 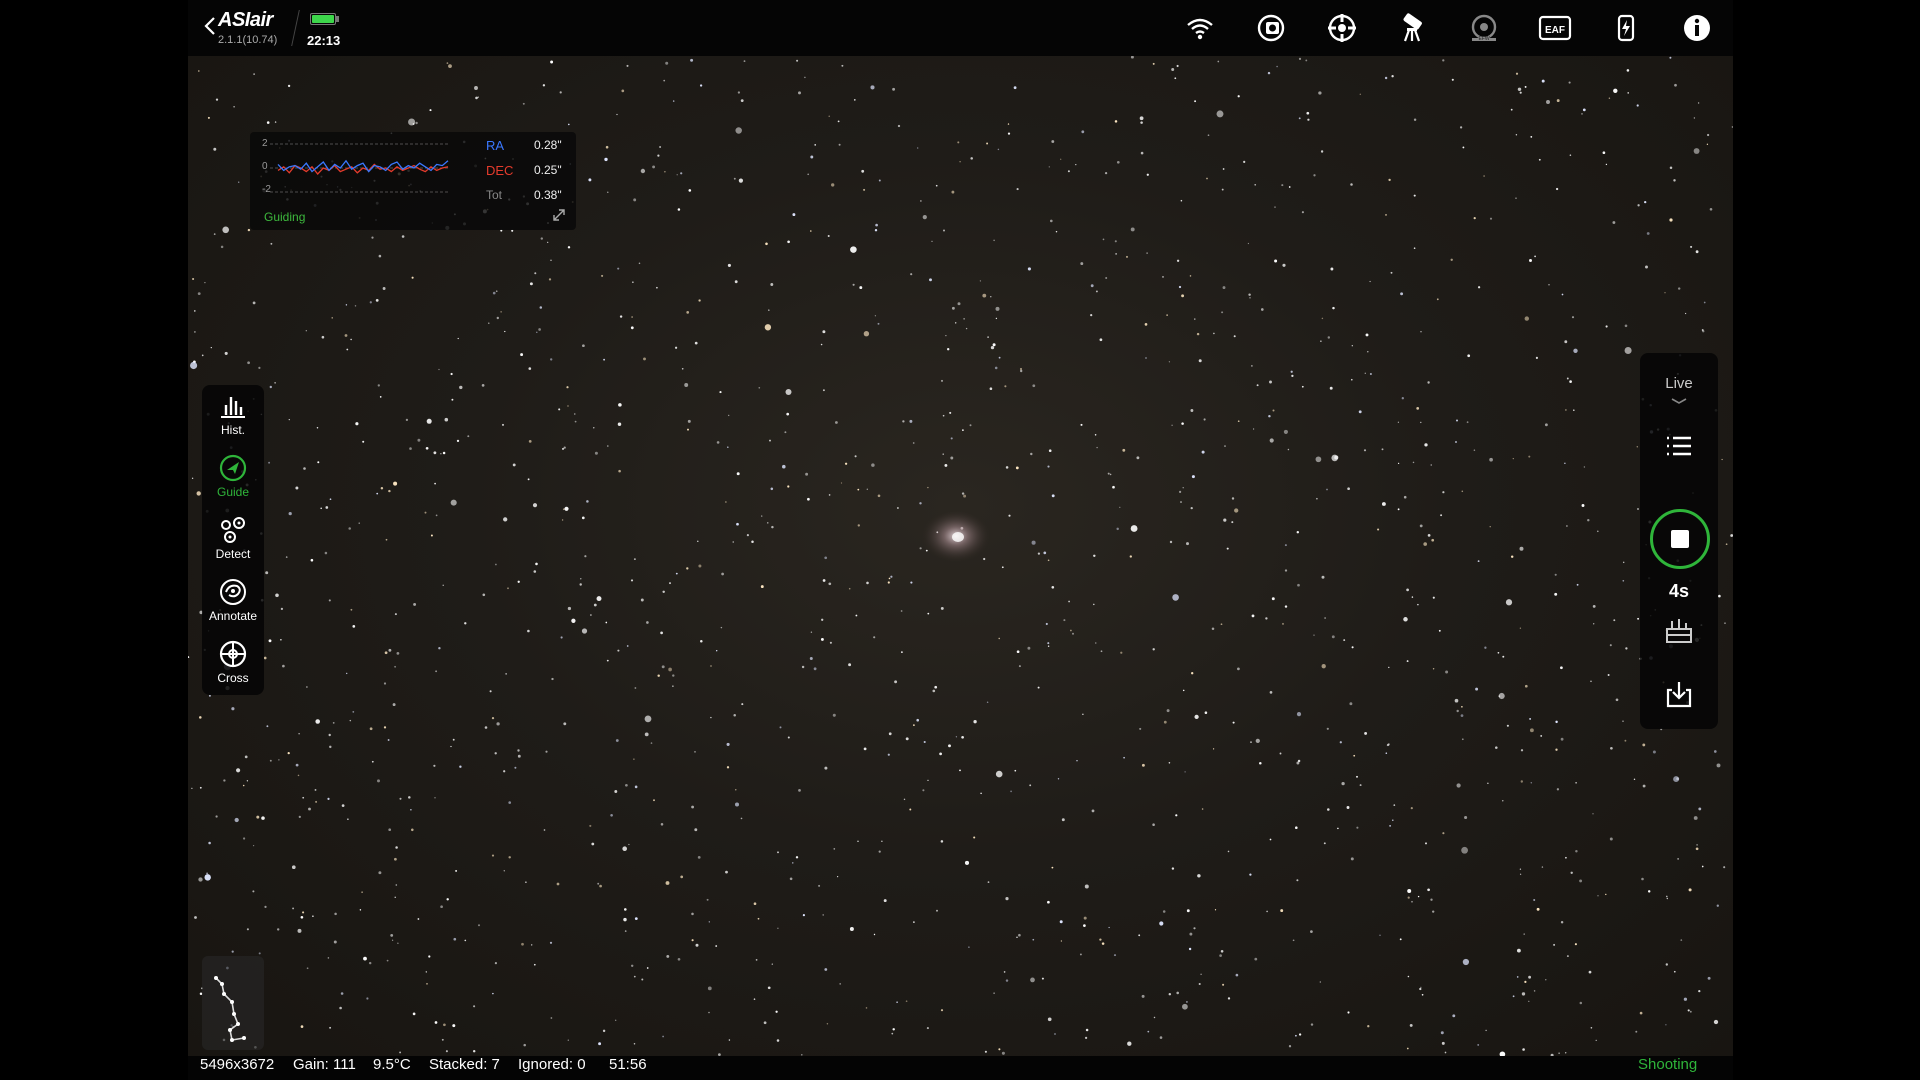 I want to click on hist-label: Hist., so click(x=233, y=430).